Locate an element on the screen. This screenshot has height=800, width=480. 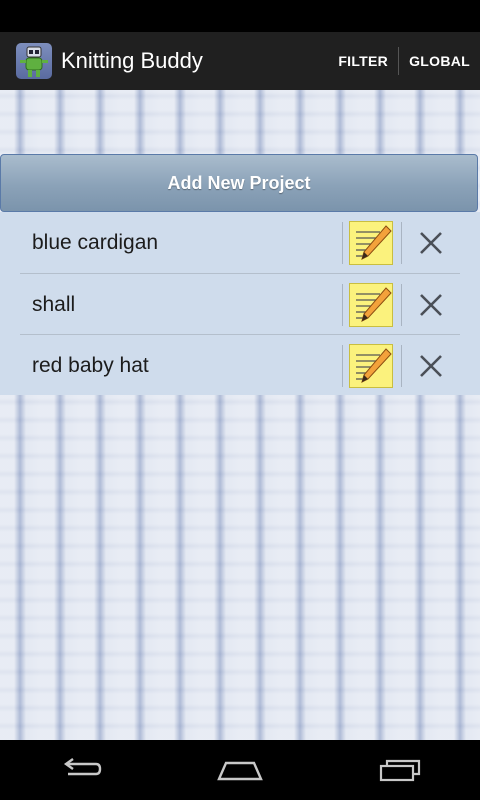
knitting-robot-icon is located at coordinates (34, 61).